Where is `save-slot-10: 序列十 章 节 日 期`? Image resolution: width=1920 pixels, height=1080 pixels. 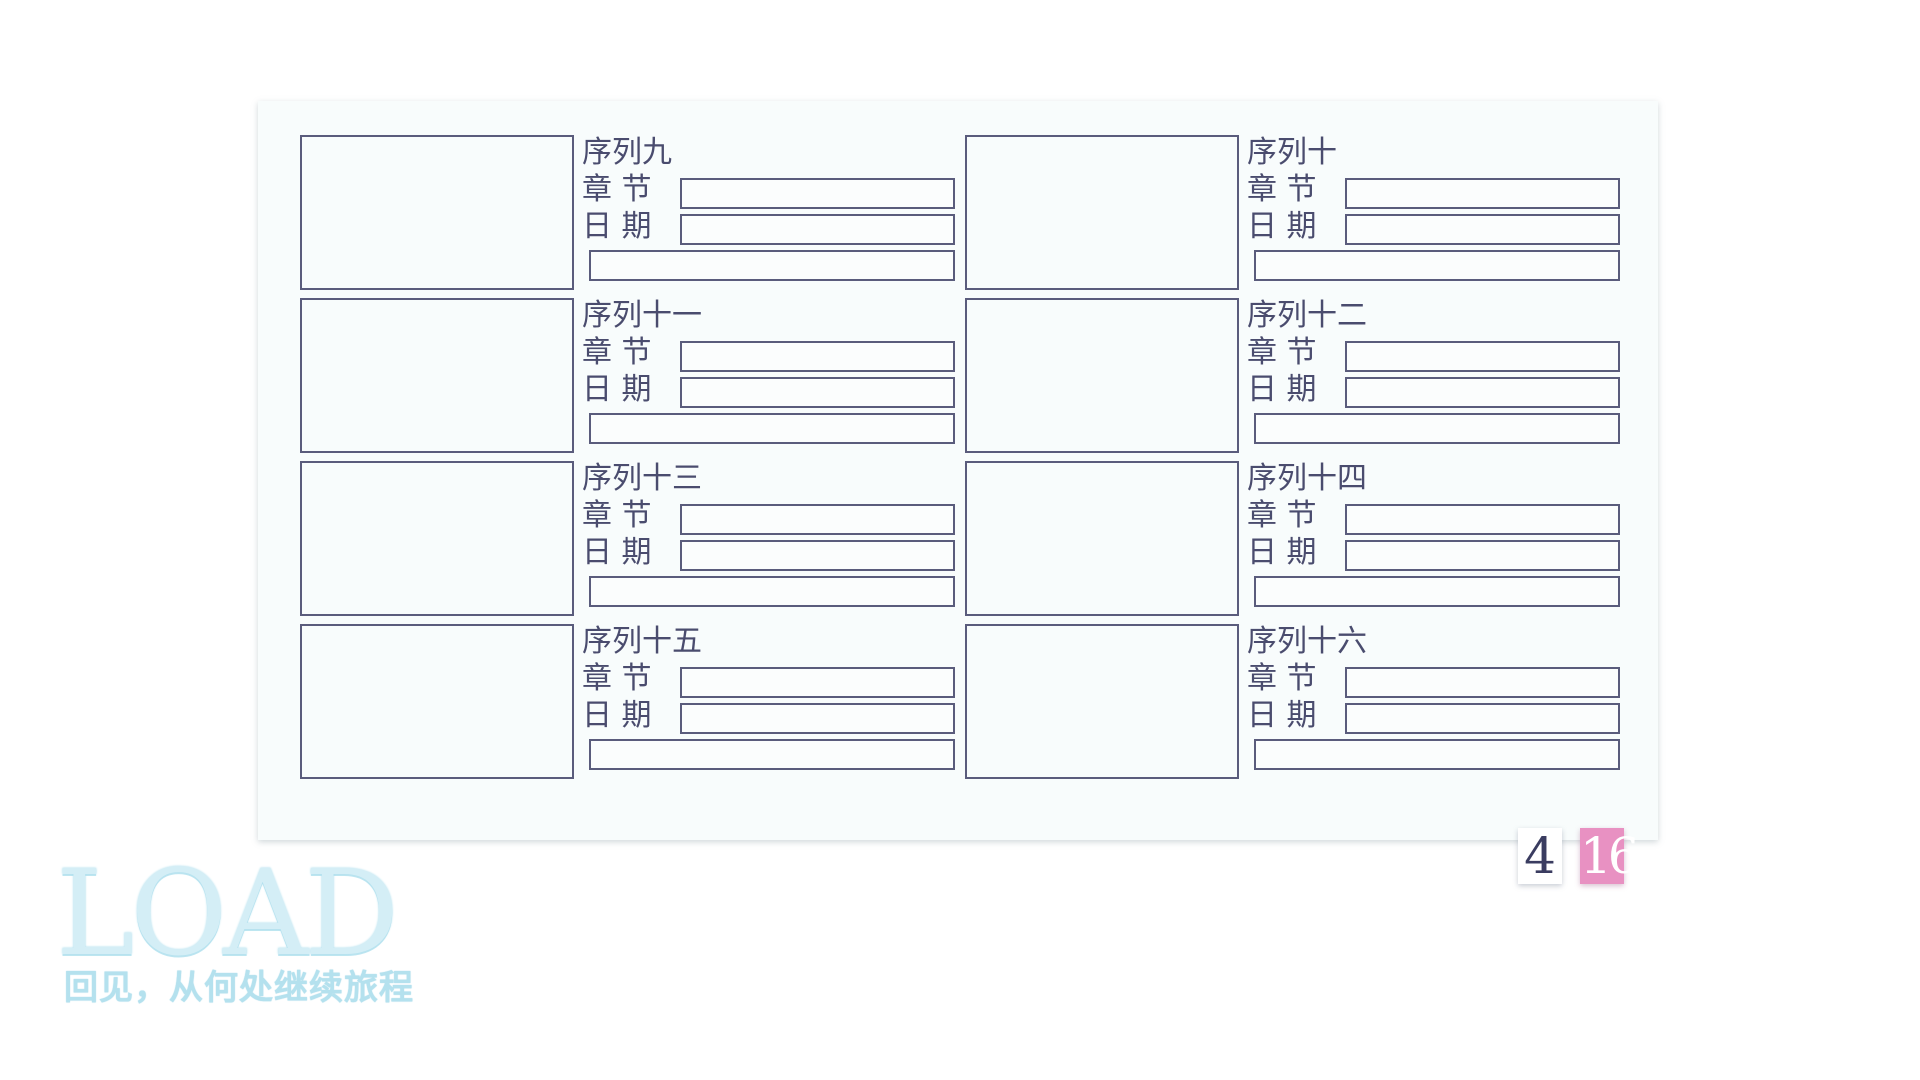
save-slot-10: 序列十 章 节 日 期 is located at coordinates (1300, 213).